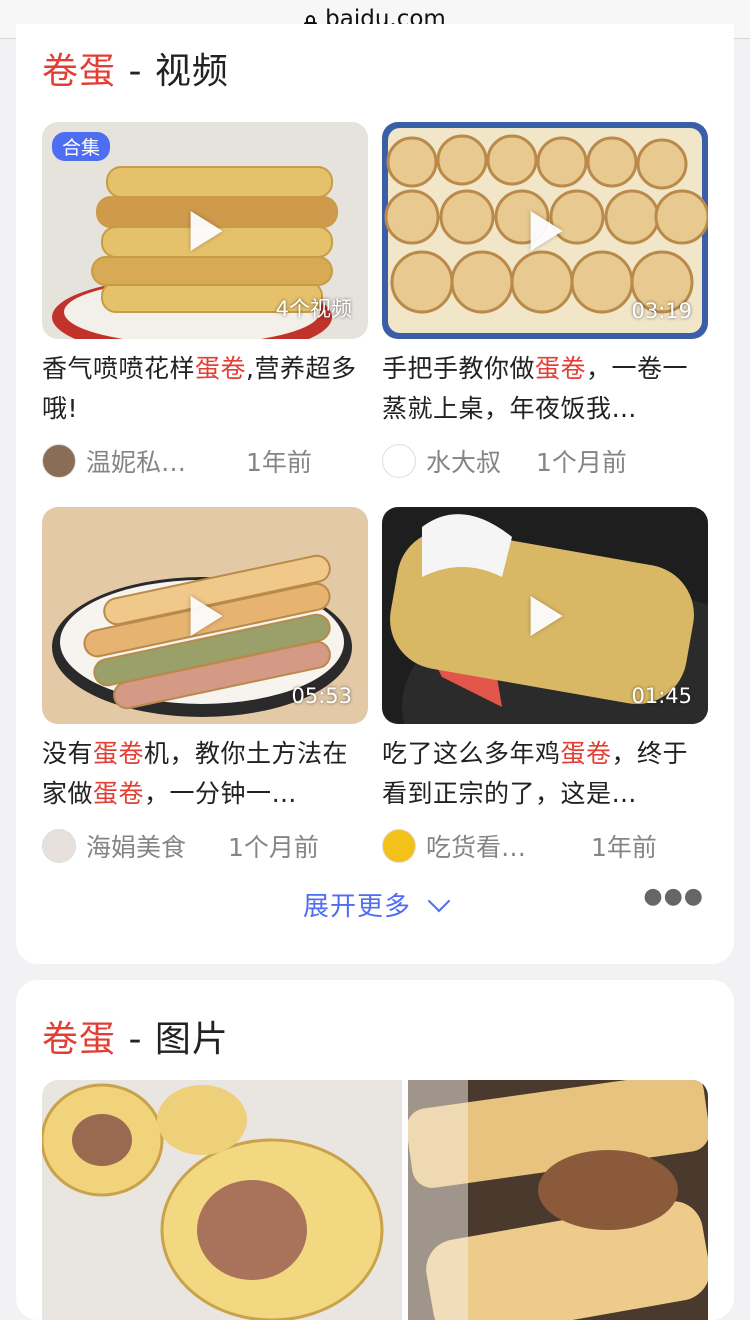 The height and width of the screenshot is (1320, 750). Describe the element at coordinates (375, 904) in the screenshot. I see `expand-more-button: 展开更多` at that location.